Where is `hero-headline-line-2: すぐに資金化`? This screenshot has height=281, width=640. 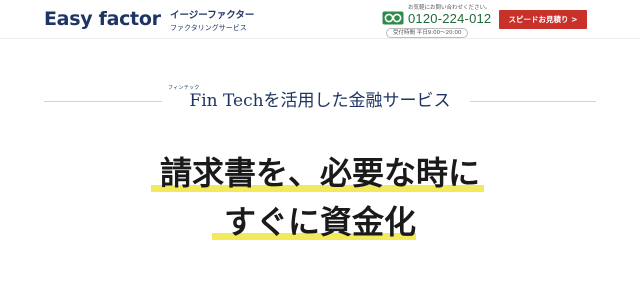
hero-headline-line-2: すぐに資金化 is located at coordinates (319, 222).